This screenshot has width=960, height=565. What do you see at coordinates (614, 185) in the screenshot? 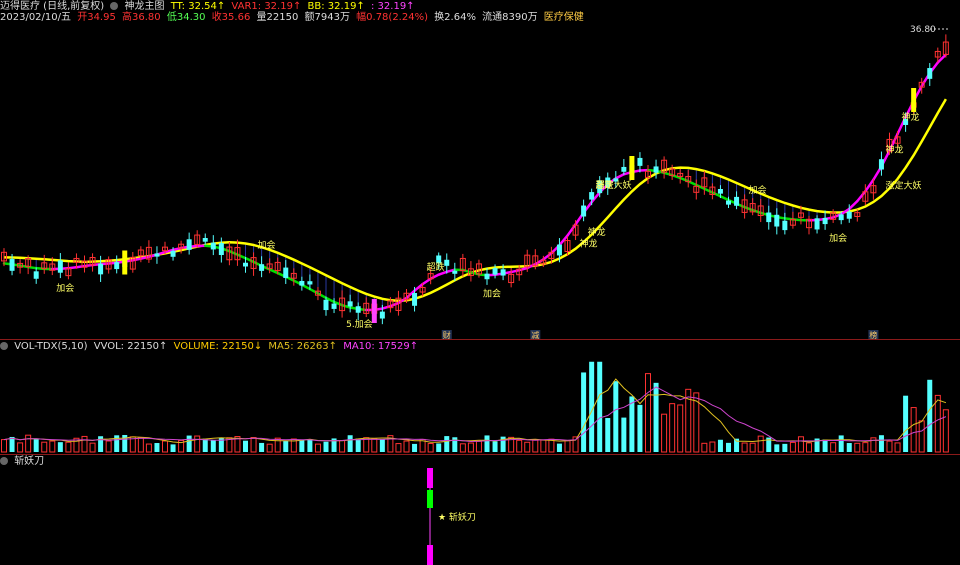
I see `annotation-label: 涨定大妖` at bounding box center [614, 185].